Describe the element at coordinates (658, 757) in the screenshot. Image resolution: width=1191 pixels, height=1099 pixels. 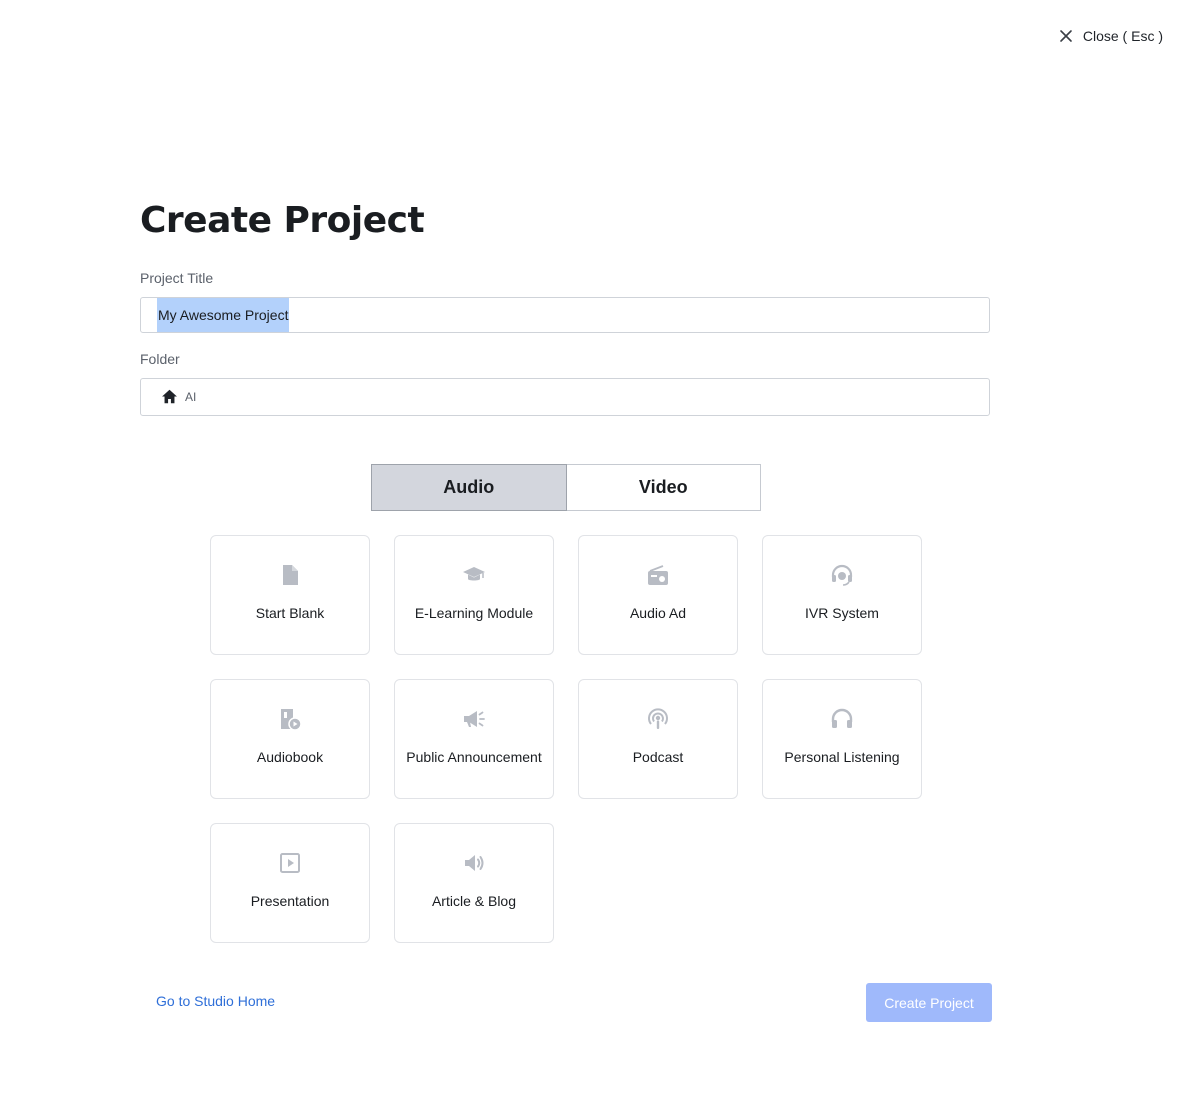
I see `template-label: Podcast` at that location.